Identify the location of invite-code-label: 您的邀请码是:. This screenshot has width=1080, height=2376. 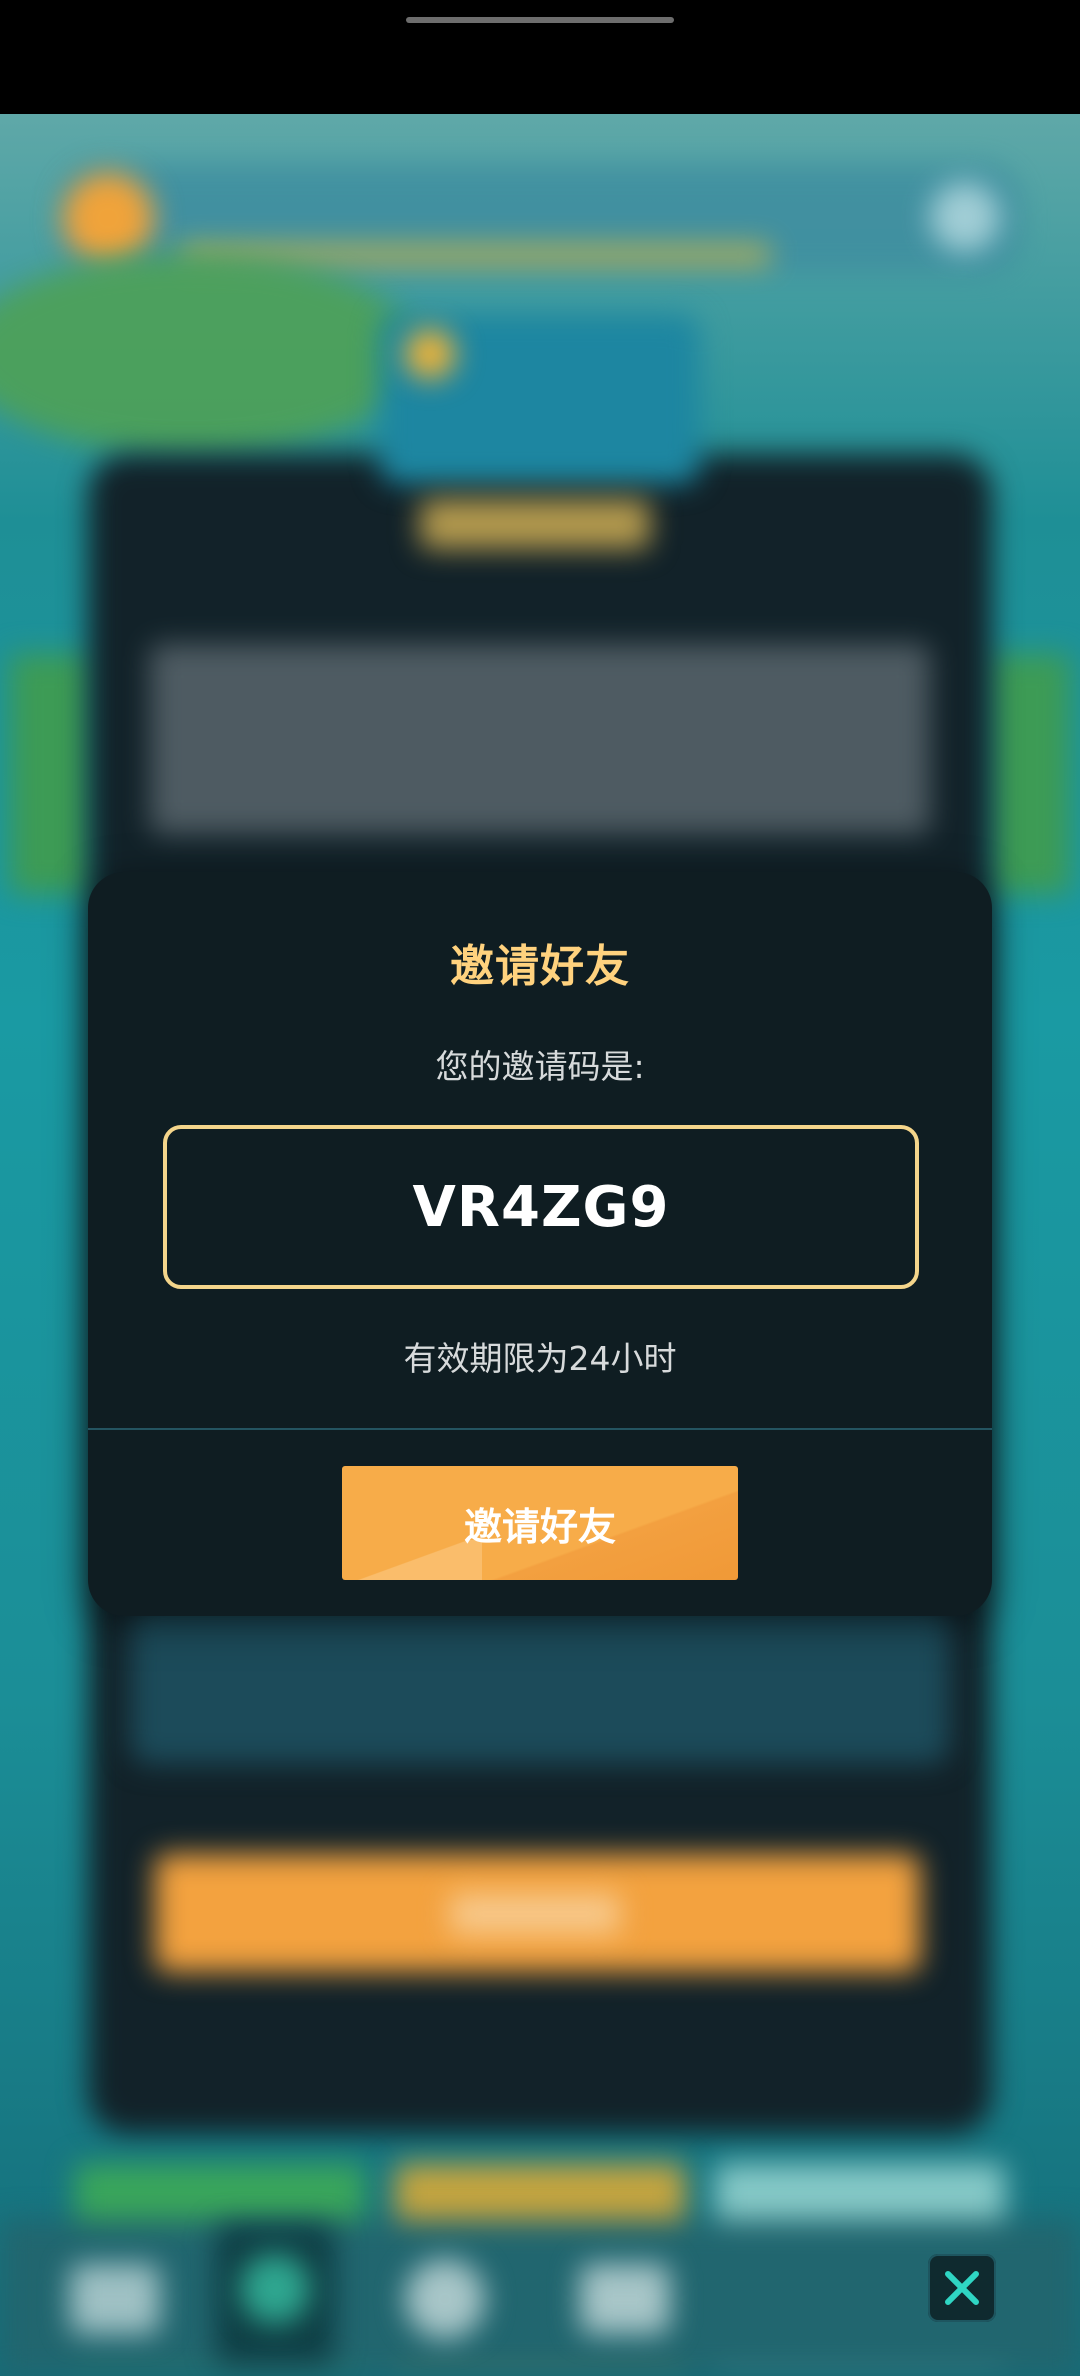
(540, 1066).